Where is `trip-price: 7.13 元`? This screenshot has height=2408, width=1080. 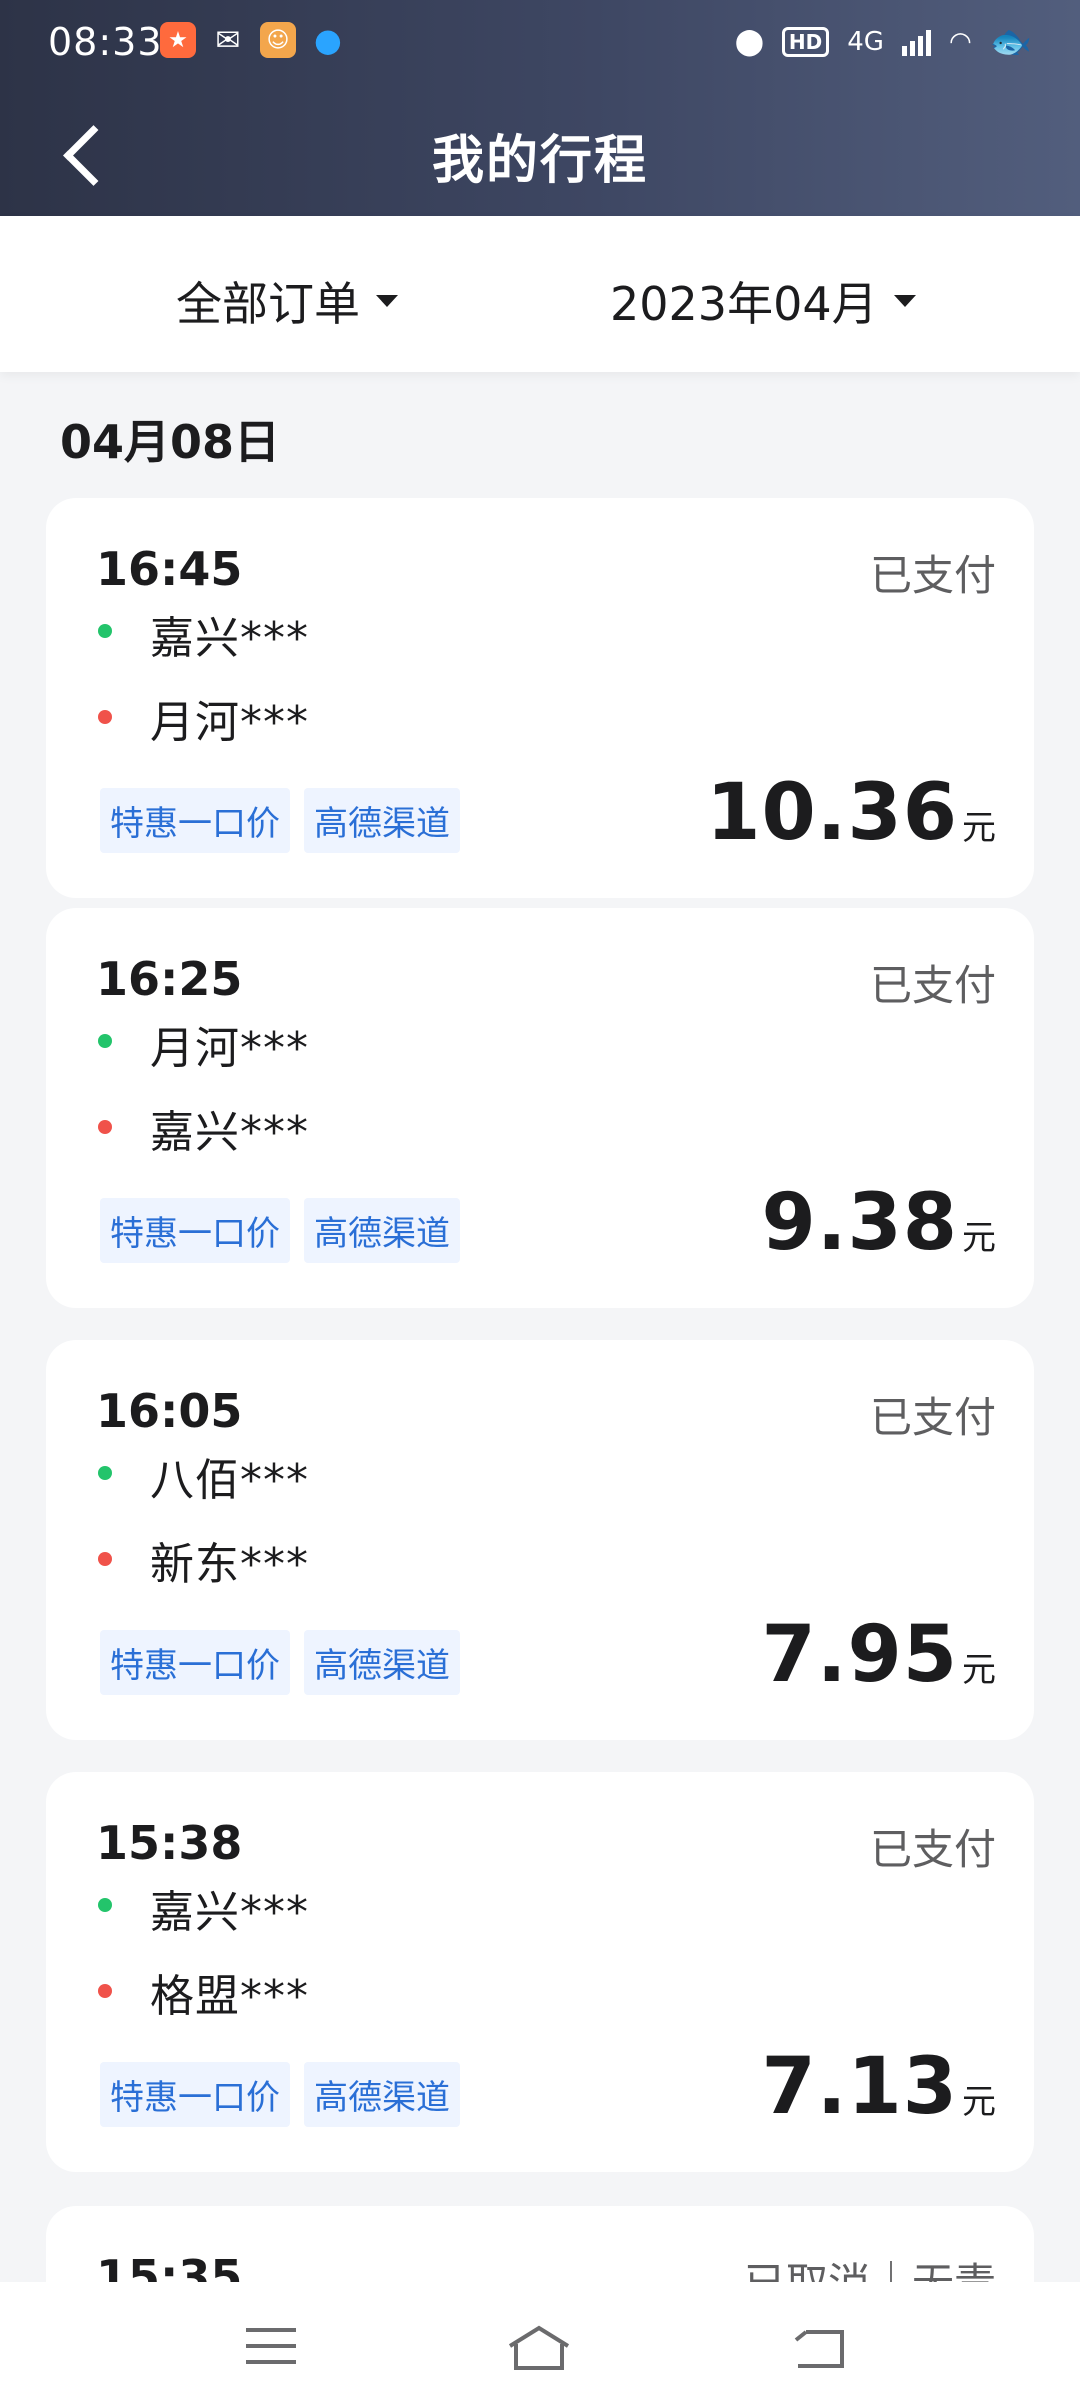 trip-price: 7.13 元 is located at coordinates (879, 2087).